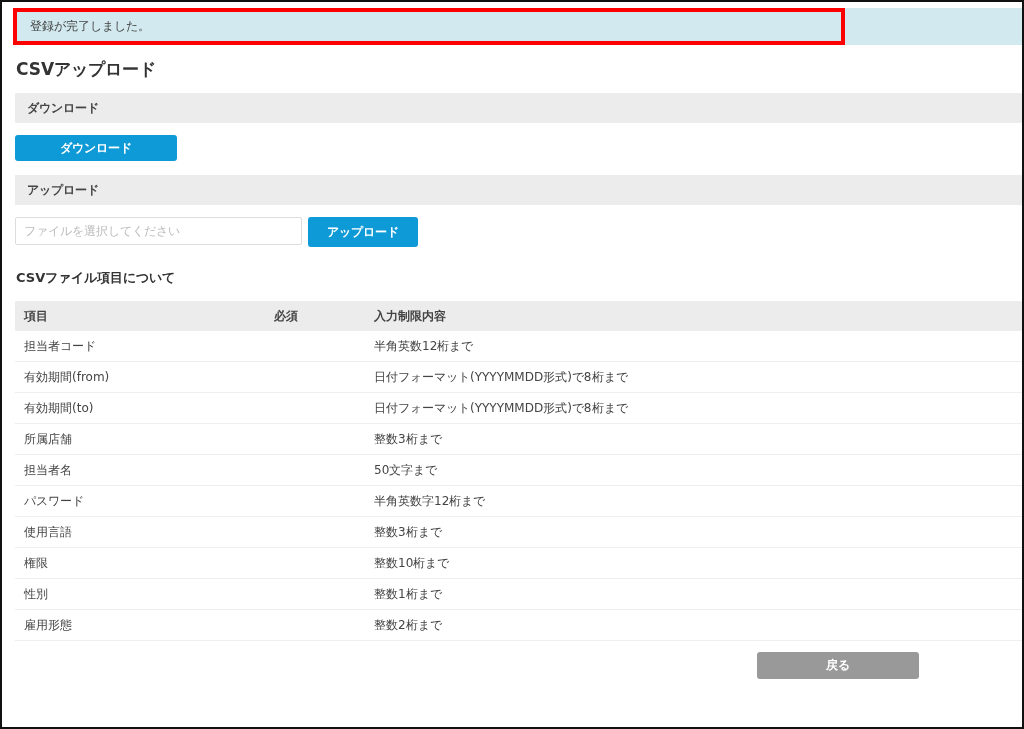 The image size is (1024, 729). I want to click on table-cell: 性別, so click(140, 594).